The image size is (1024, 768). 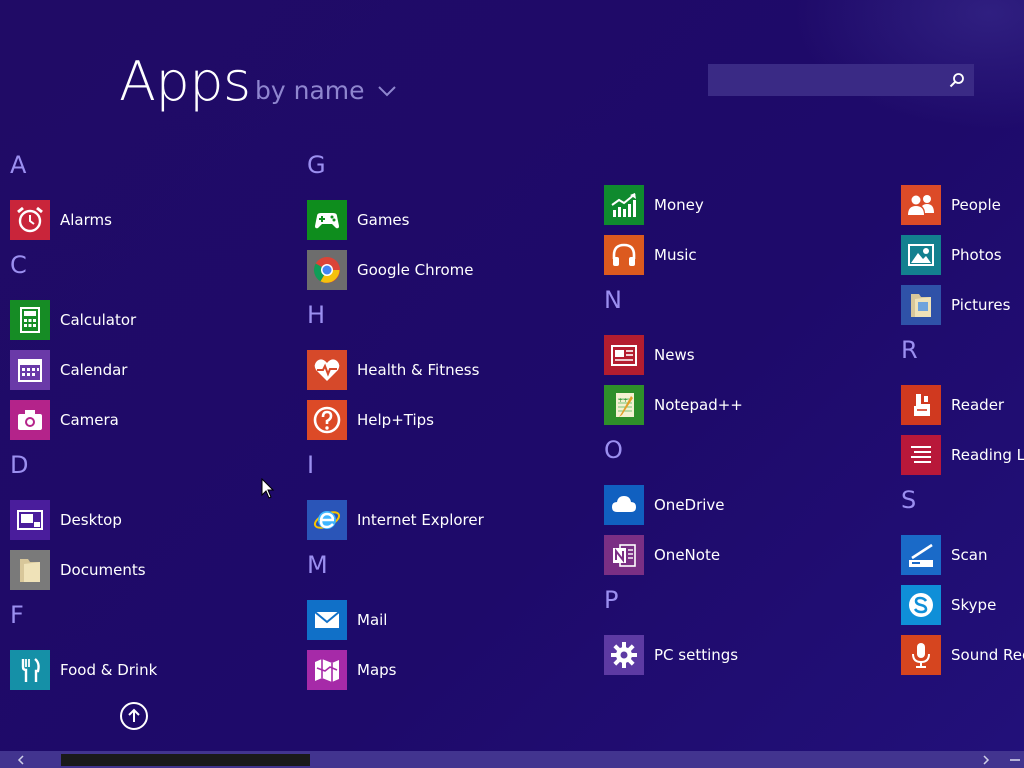 What do you see at coordinates (696, 655) in the screenshot?
I see `app-label: PC settings` at bounding box center [696, 655].